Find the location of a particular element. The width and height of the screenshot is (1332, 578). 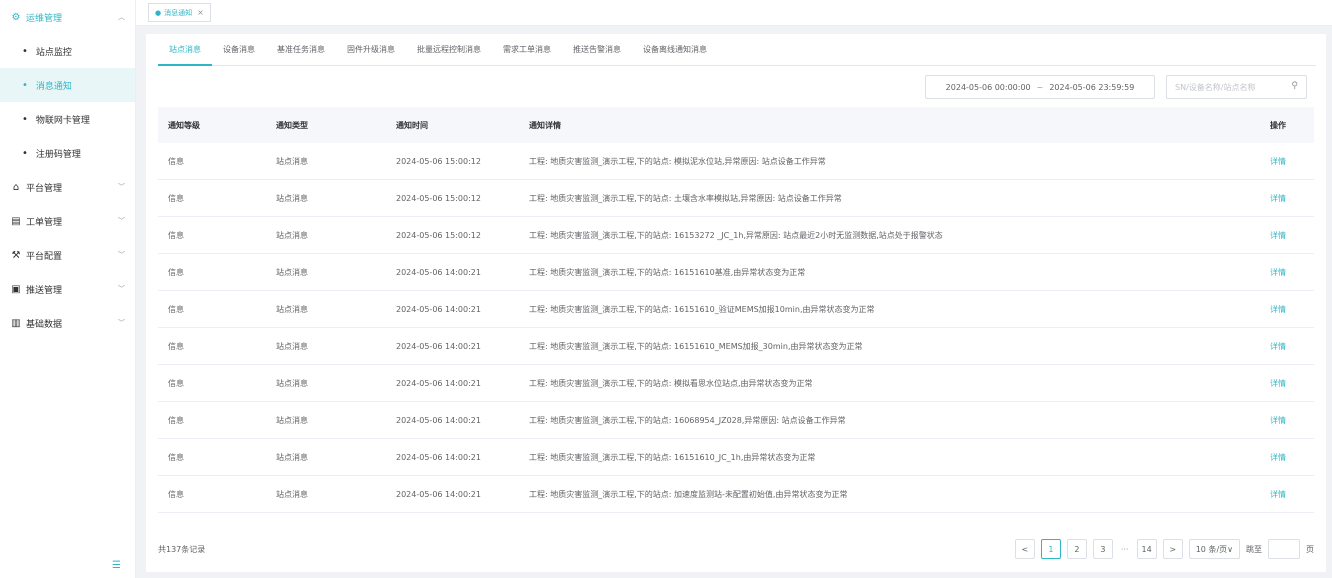

sidebar-item-iot-card: • 物联网卡管理 is located at coordinates (67, 119).